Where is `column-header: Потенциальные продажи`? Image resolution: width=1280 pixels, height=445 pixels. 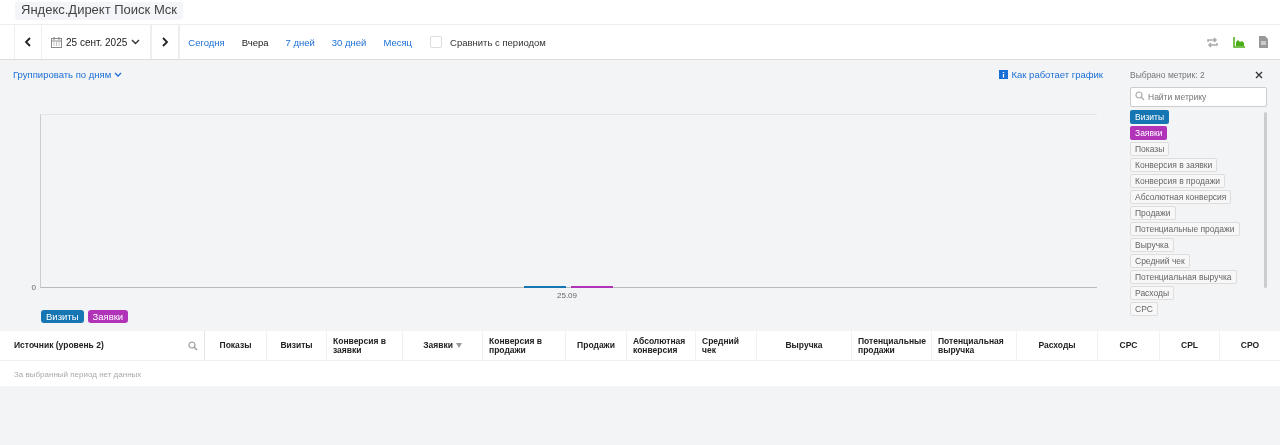 column-header: Потенциальные продажи is located at coordinates (892, 345).